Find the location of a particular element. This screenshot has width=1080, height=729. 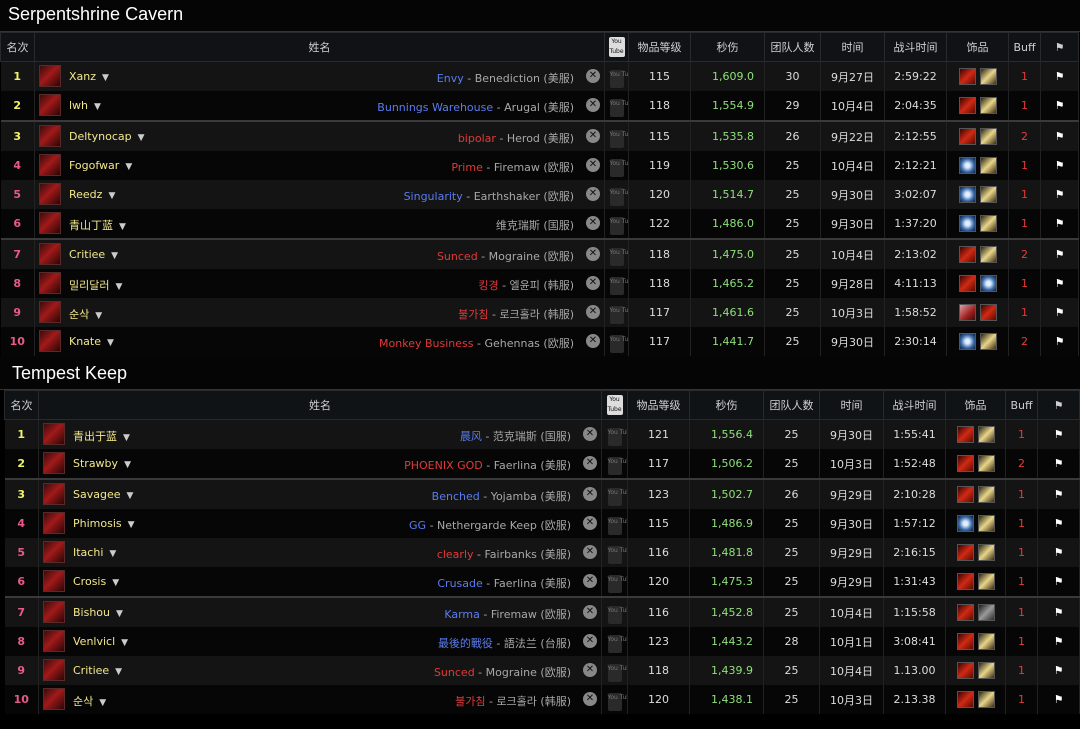

col-header-dps: 秒伤 is located at coordinates (727, 47).